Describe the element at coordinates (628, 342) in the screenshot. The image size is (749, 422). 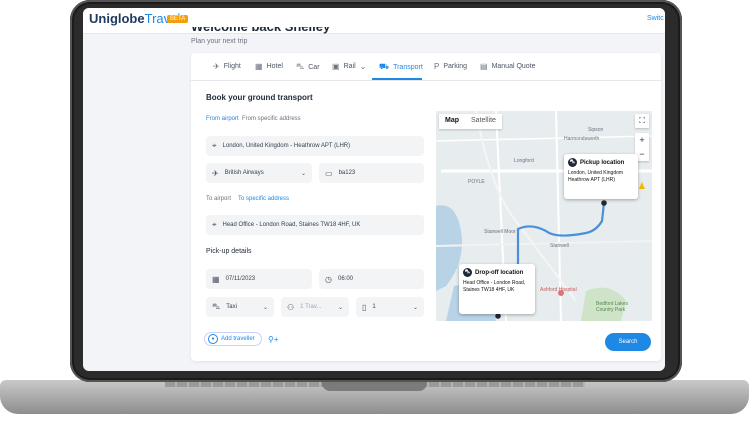
I see `search-button: Search` at that location.